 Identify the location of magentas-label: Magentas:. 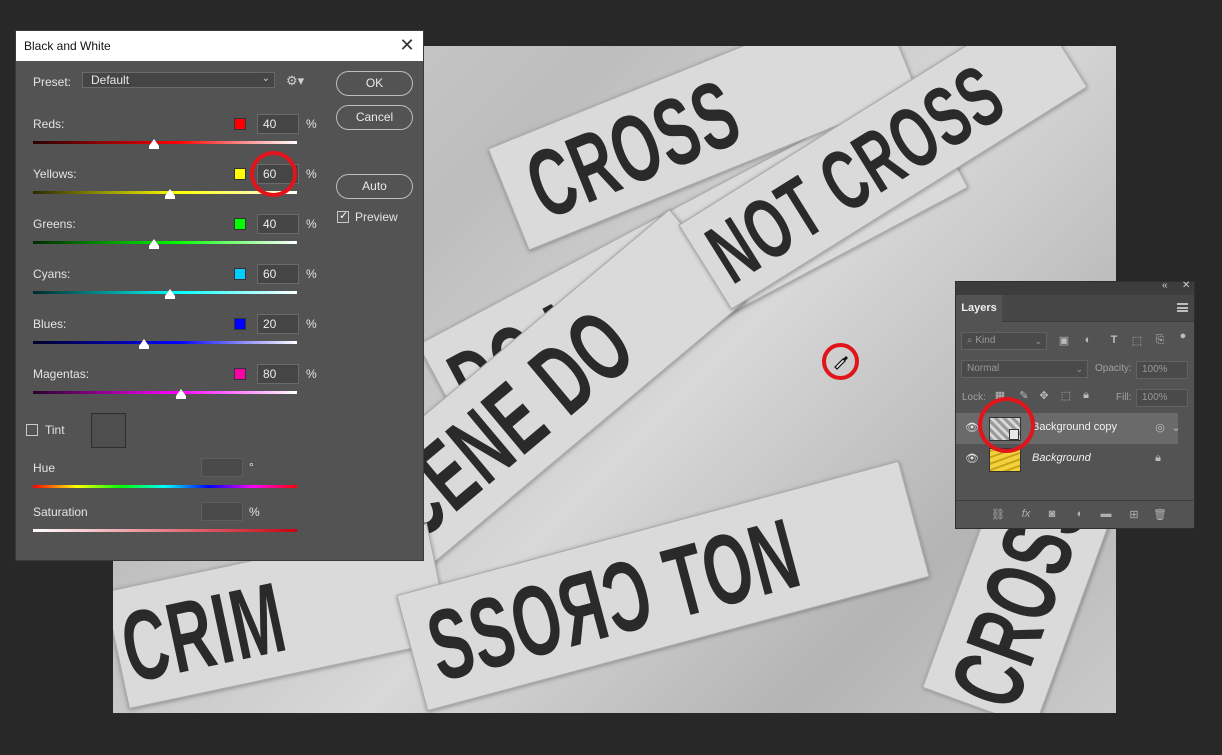
(61, 374).